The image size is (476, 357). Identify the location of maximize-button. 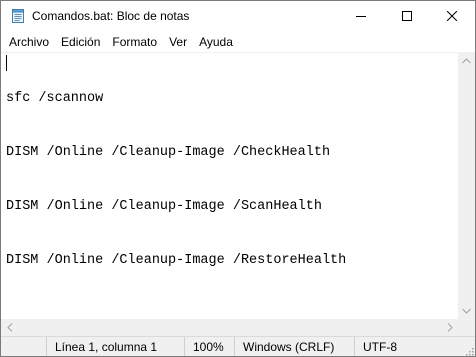
(407, 16).